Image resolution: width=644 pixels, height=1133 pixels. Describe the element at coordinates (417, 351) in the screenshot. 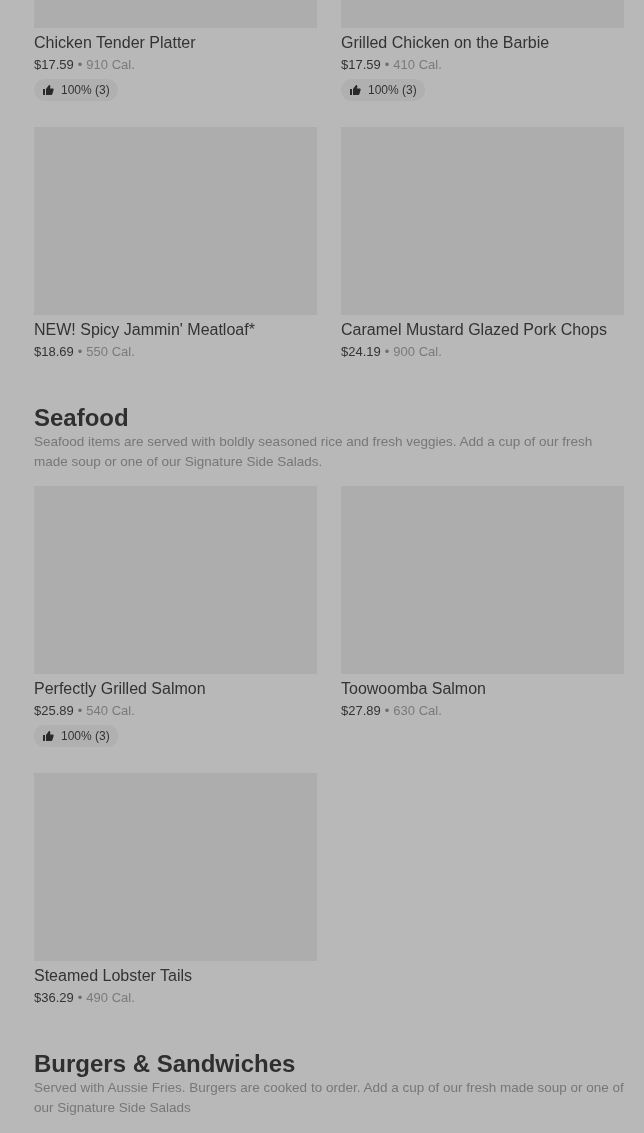

I see `item-calories: 900 Cal.` at that location.